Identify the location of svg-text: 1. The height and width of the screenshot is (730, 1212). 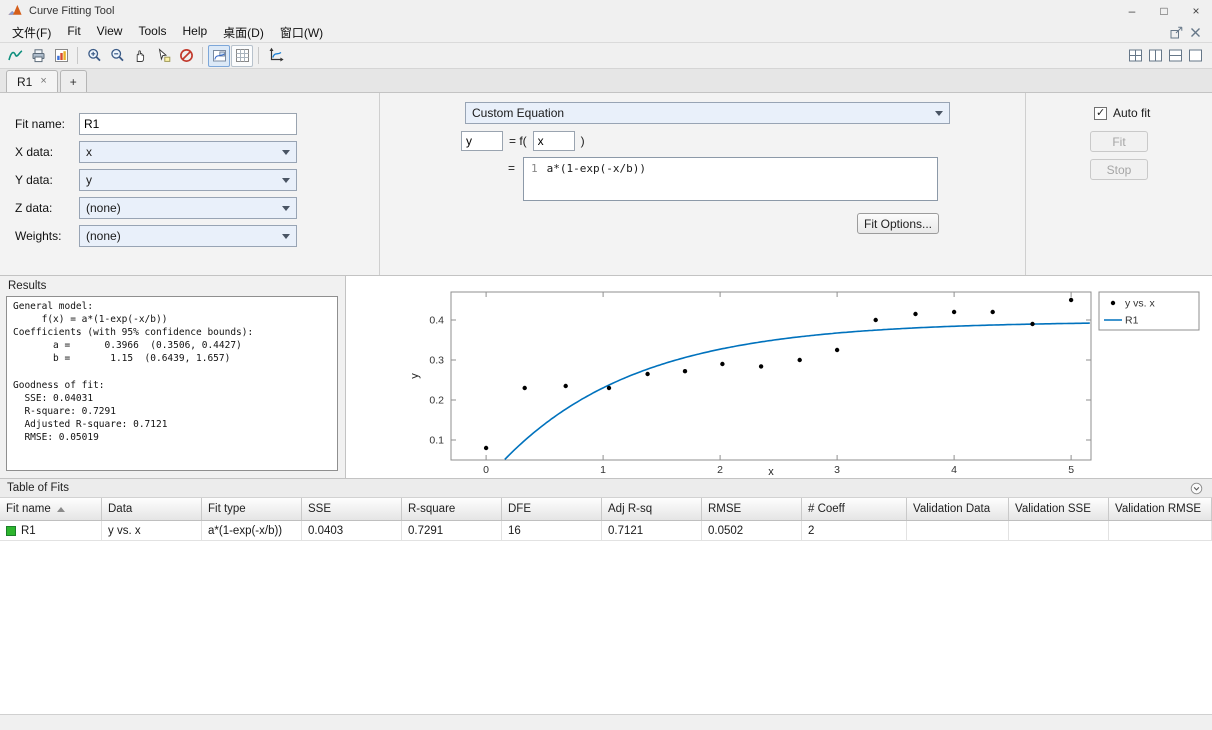
(603, 470).